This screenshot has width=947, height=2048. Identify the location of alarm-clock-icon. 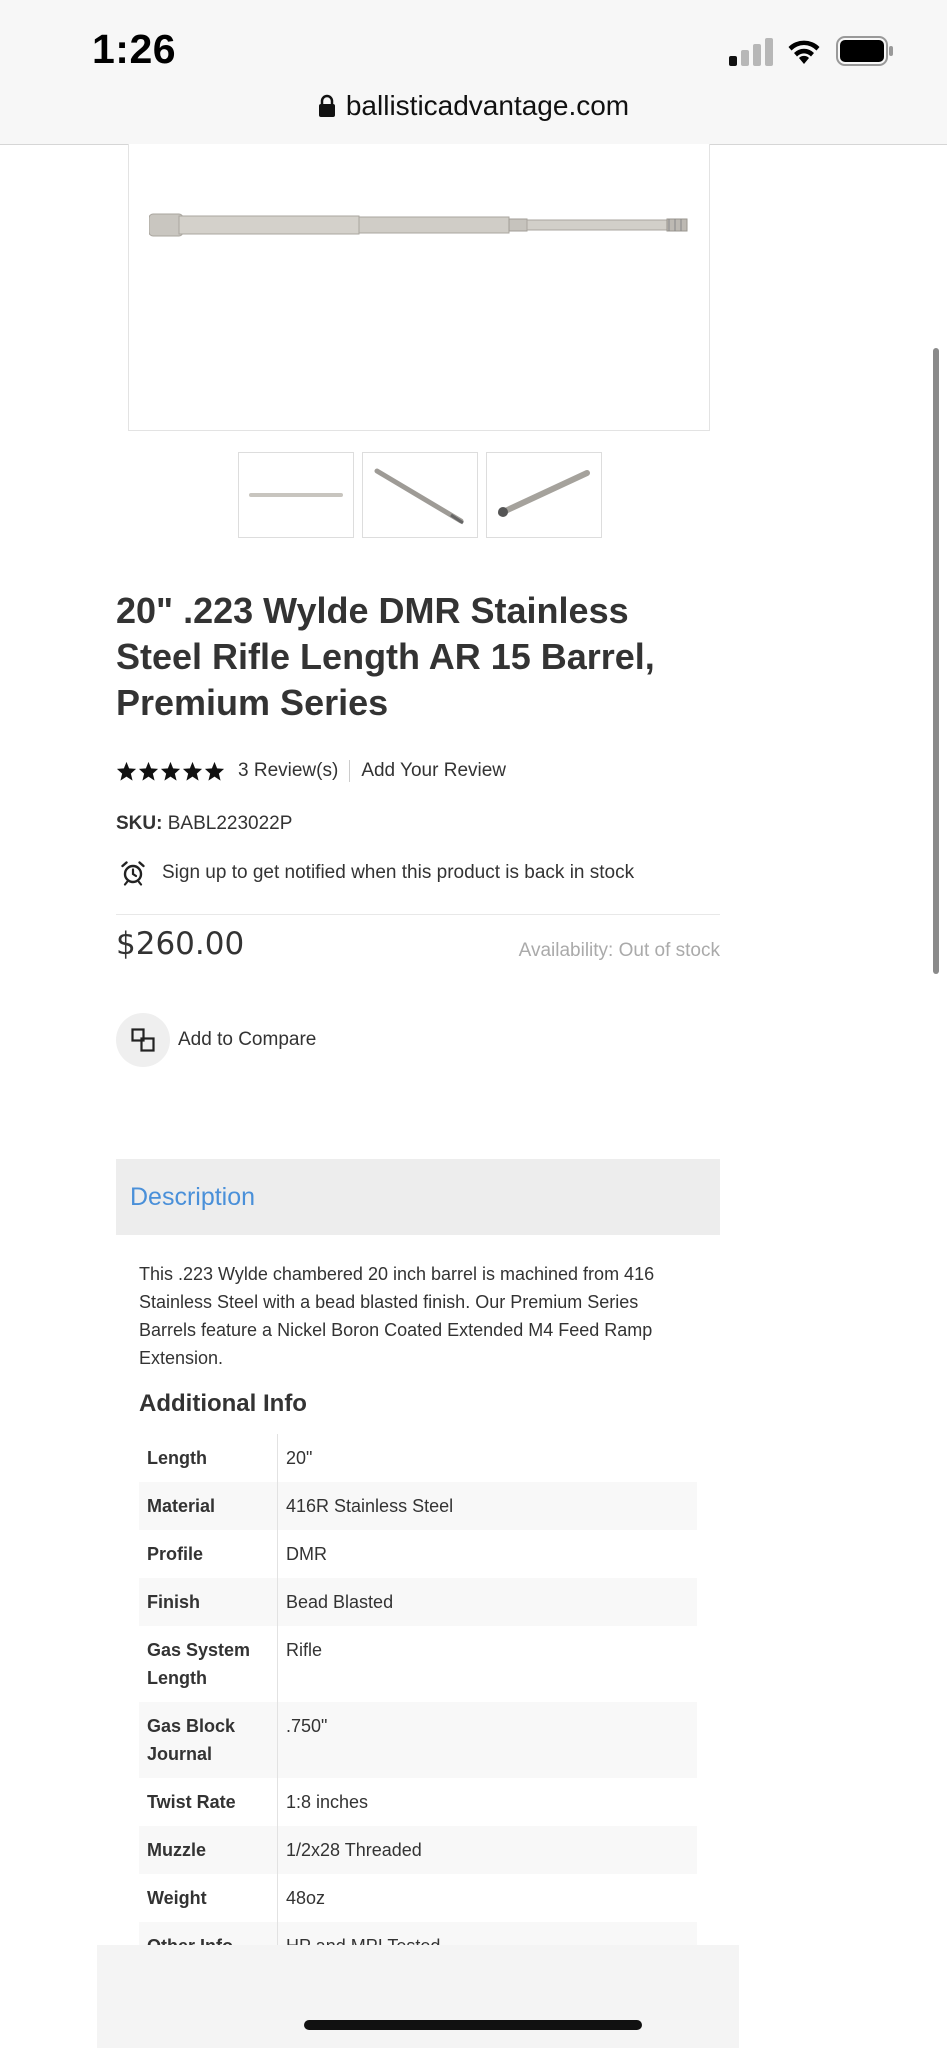
(133, 873).